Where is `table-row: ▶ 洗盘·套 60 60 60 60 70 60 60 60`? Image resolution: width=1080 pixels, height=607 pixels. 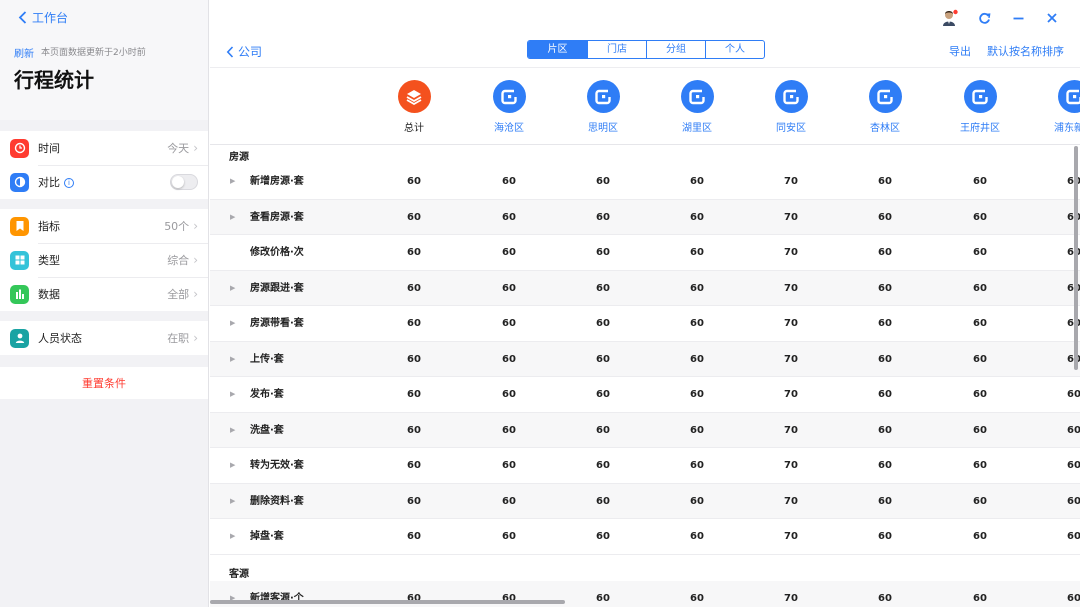
table-row: ▶ 洗盘·套 60 60 60 60 70 60 60 60 is located at coordinates (645, 430).